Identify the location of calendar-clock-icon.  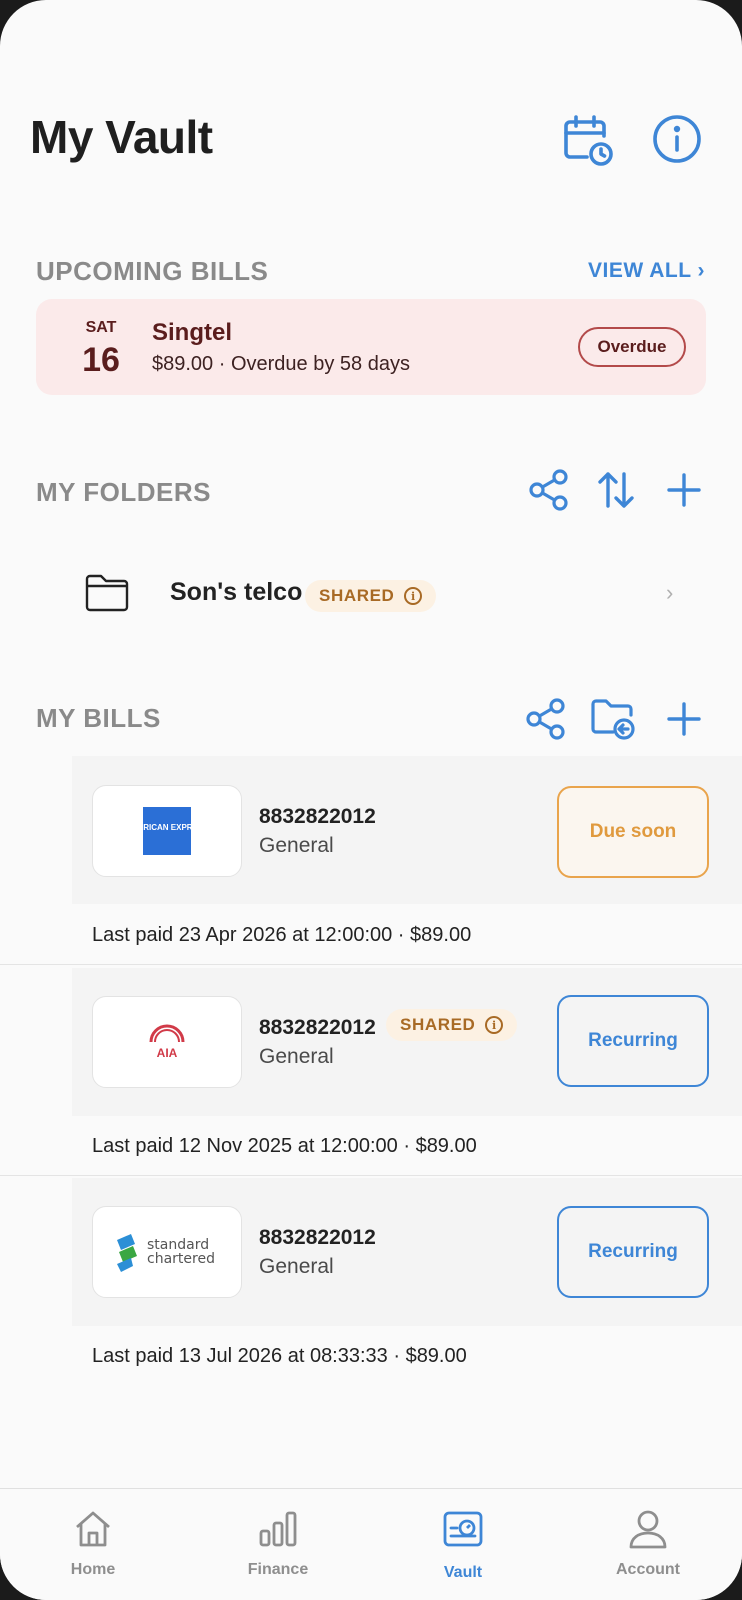
(588, 140).